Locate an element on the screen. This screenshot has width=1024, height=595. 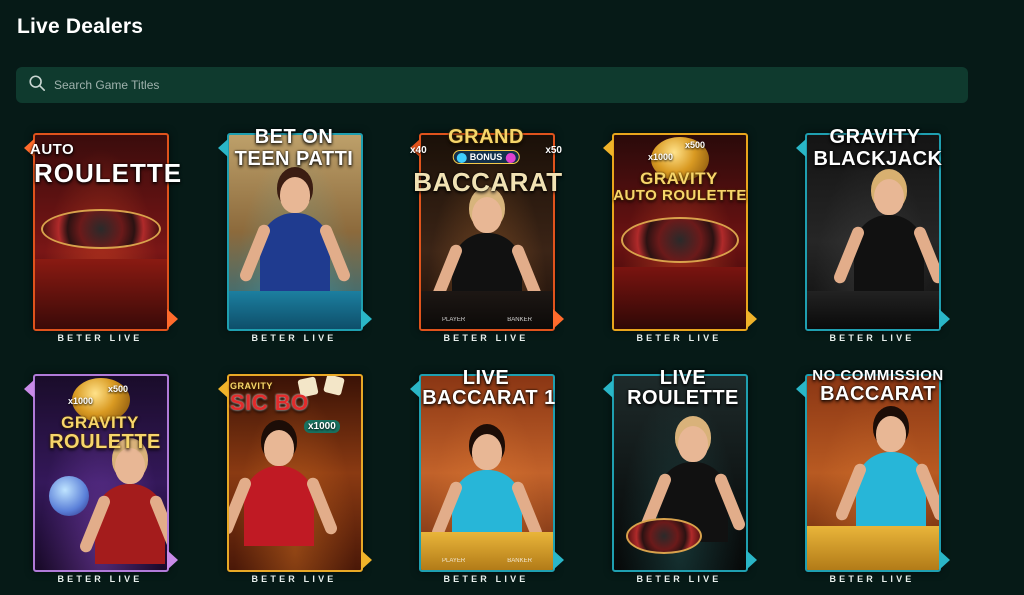
game-card-teen-patti: BET ON TEEN PATTI BETER LIVE is located at coordinates (294, 237).